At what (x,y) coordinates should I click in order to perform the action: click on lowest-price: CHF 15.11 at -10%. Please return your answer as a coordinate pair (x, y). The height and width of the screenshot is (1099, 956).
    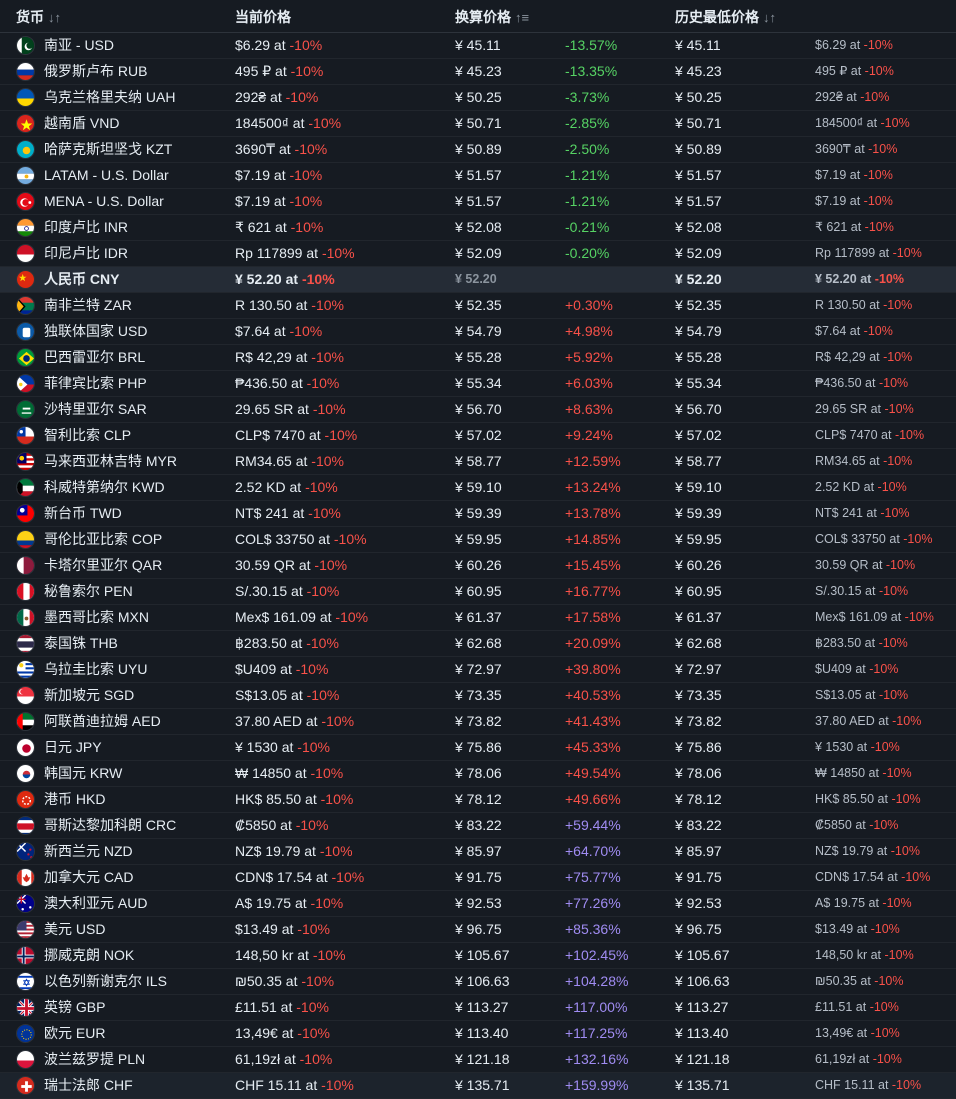
    Looking at the image, I should click on (868, 1085).